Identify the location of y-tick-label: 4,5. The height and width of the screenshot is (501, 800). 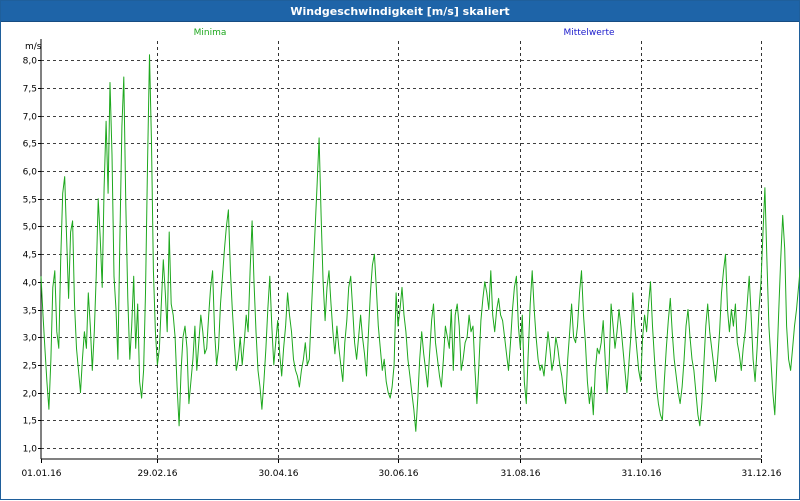
(30, 256).